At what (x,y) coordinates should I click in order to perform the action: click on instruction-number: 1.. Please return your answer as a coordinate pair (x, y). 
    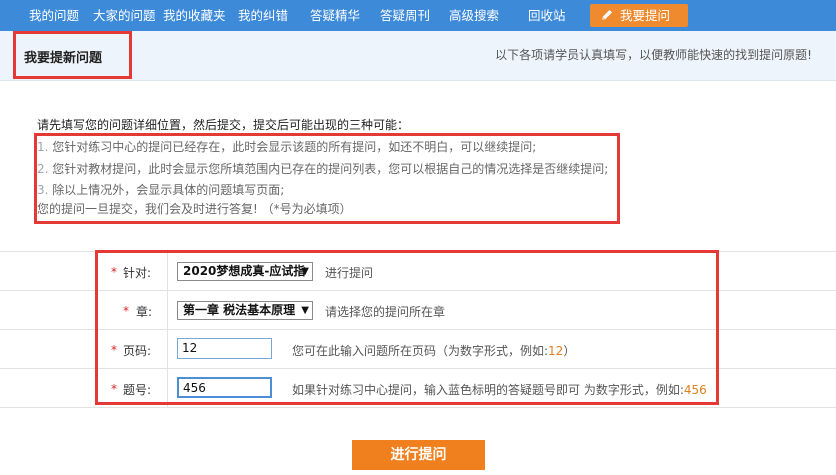
    Looking at the image, I should click on (43, 147).